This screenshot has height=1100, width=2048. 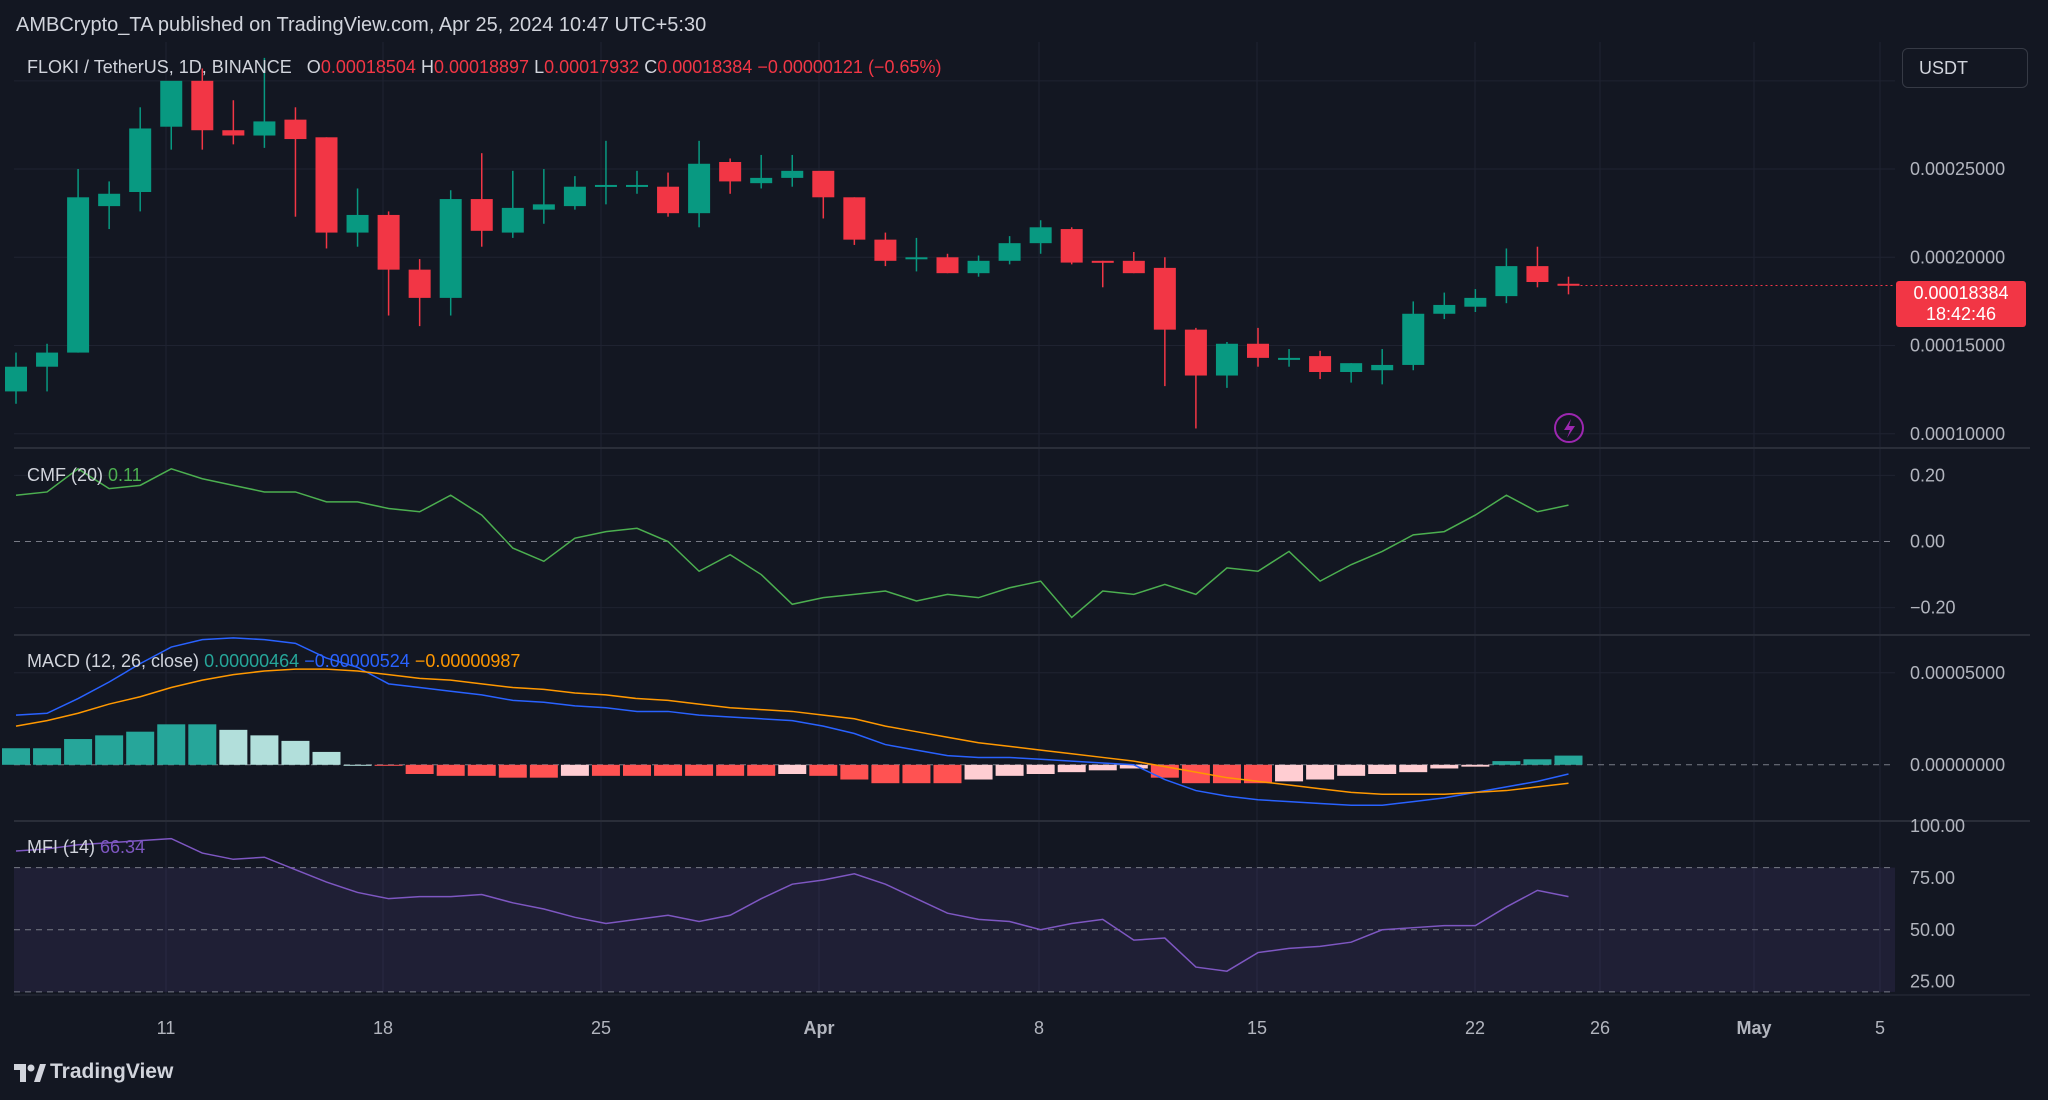 I want to click on time-tick-label: 26, so click(x=1600, y=1028).